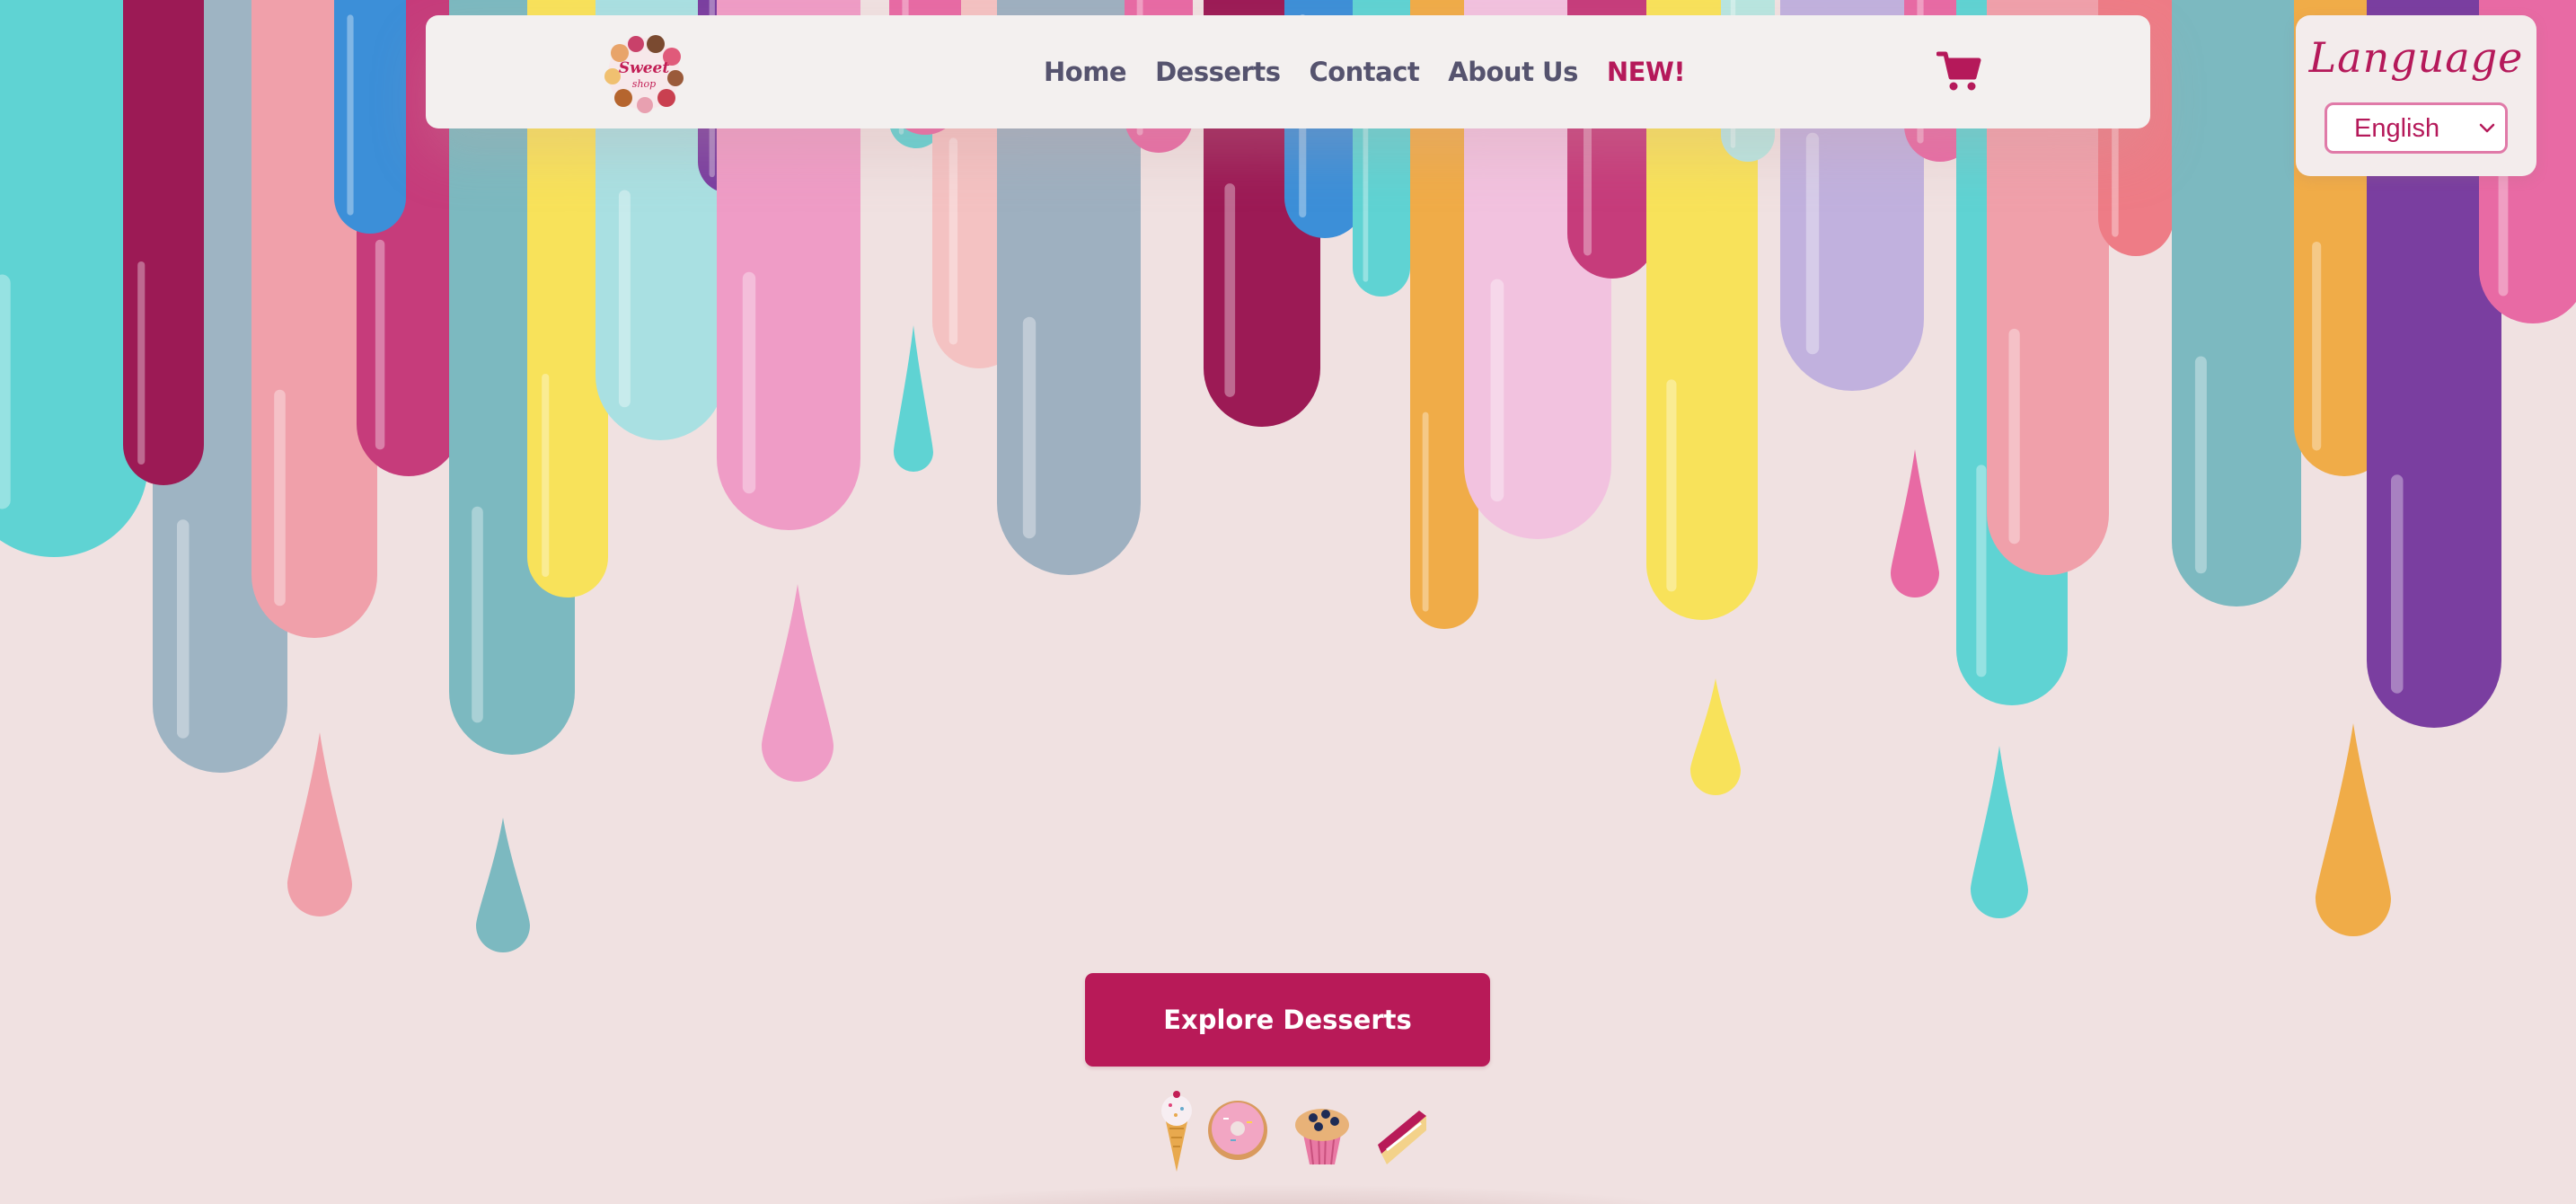  Describe the element at coordinates (2416, 57) in the screenshot. I see `language-title: Language` at that location.